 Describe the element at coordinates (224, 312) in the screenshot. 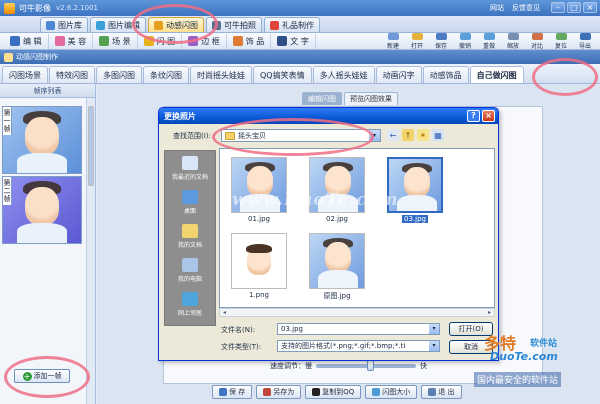

I see `scroll-left-icon: ◂` at that location.